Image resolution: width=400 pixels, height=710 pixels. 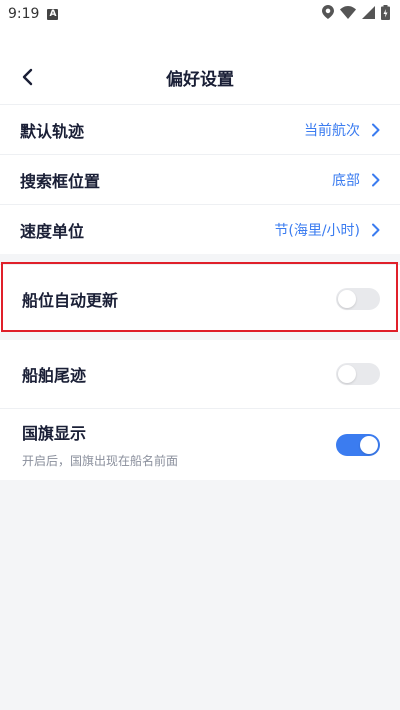 What do you see at coordinates (100, 461) in the screenshot?
I see `setting-description: 开启后，国旗出现在船名前面` at bounding box center [100, 461].